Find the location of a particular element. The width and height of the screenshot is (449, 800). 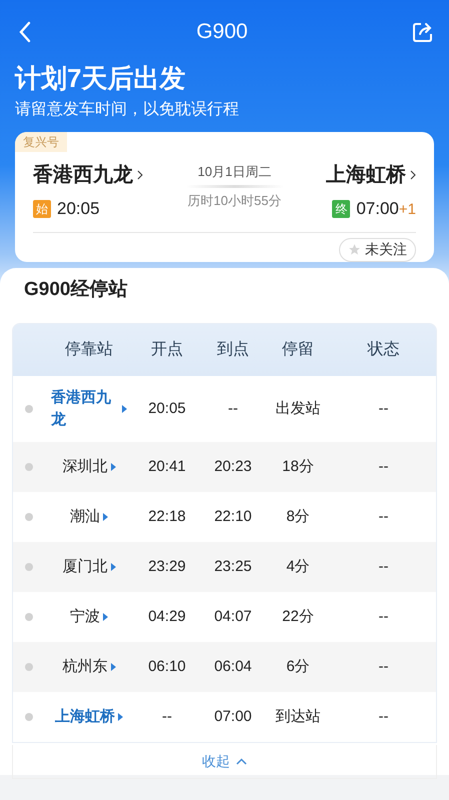

end-tag: 终 is located at coordinates (341, 209).